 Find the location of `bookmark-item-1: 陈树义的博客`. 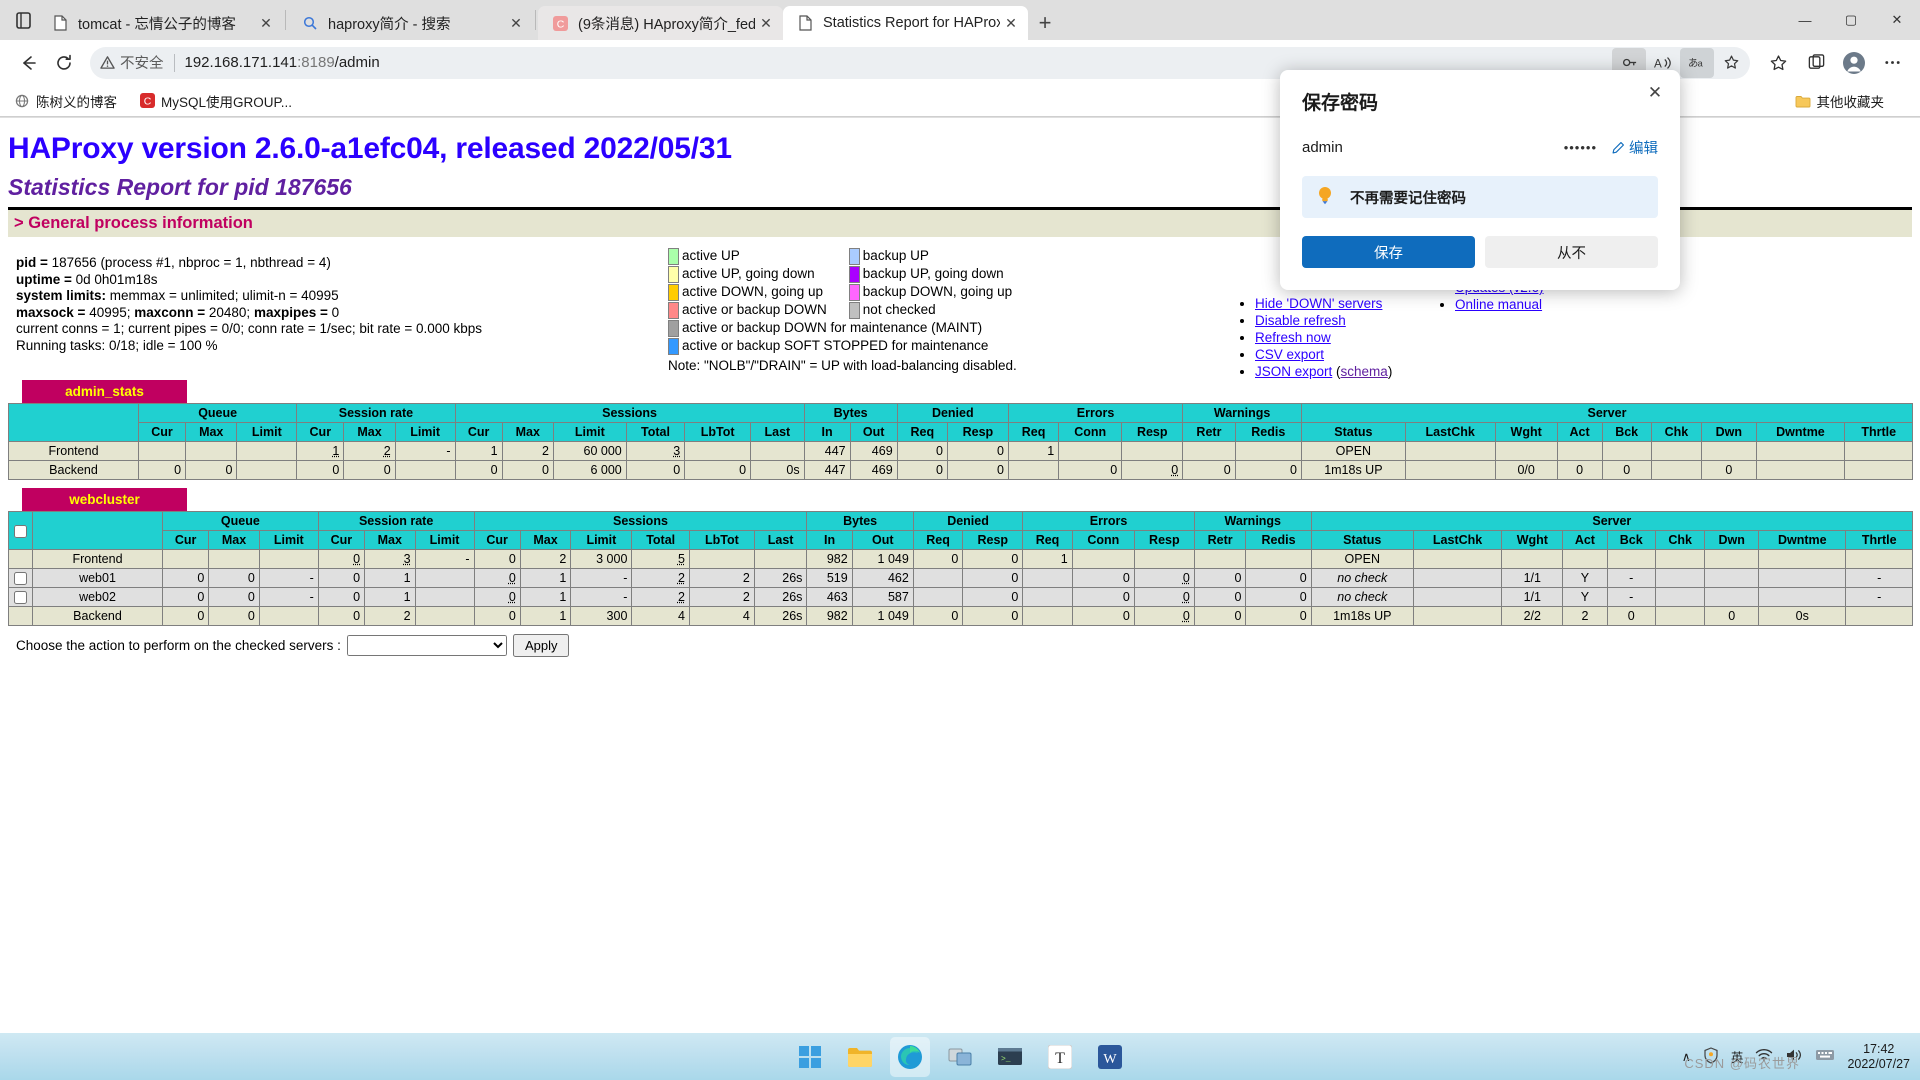

bookmark-item-1: 陈树义的博客 is located at coordinates (65, 101).